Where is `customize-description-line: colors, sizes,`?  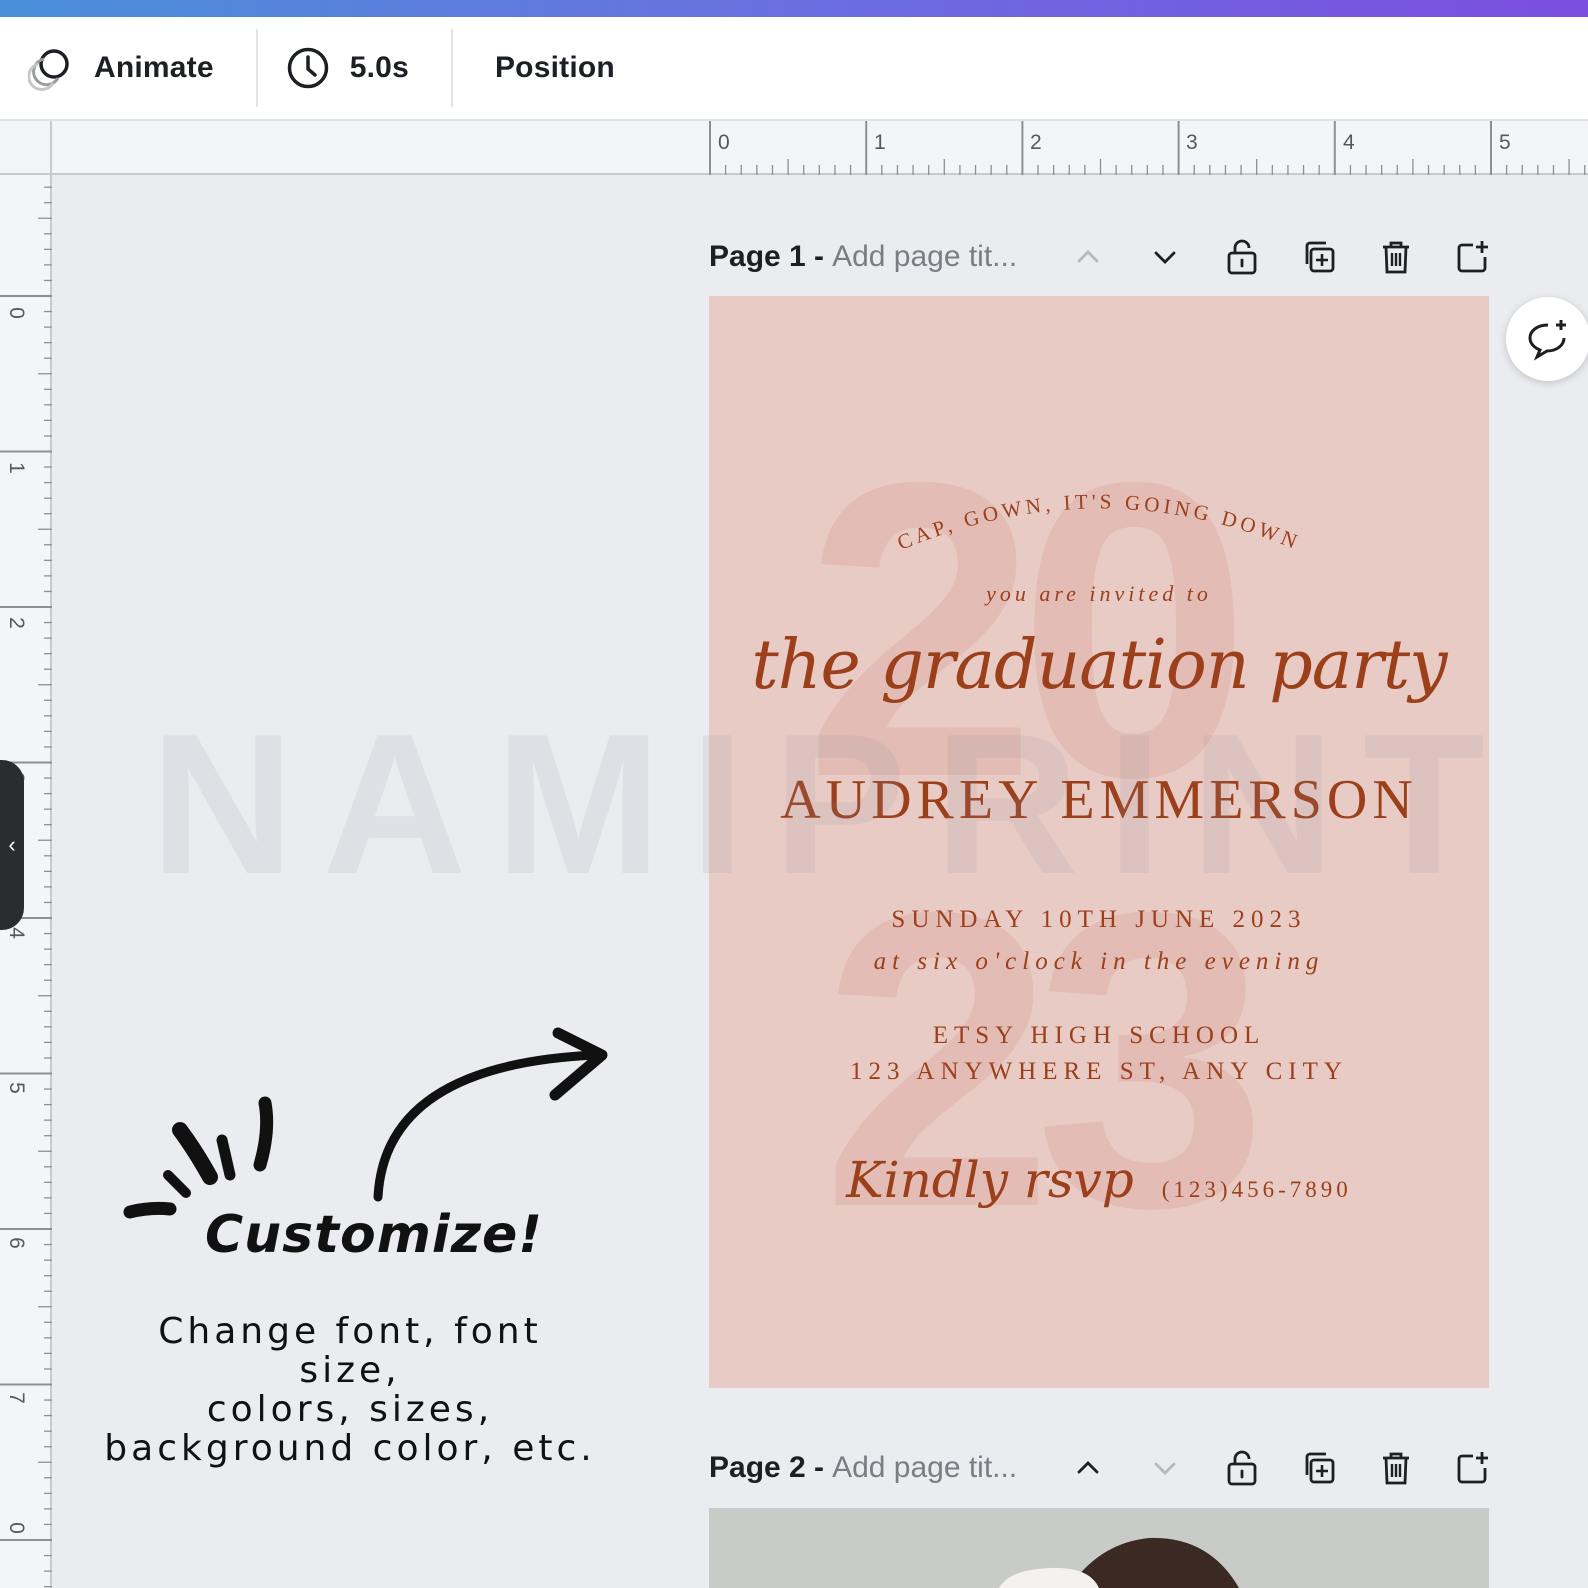 customize-description-line: colors, sizes, is located at coordinates (350, 1409).